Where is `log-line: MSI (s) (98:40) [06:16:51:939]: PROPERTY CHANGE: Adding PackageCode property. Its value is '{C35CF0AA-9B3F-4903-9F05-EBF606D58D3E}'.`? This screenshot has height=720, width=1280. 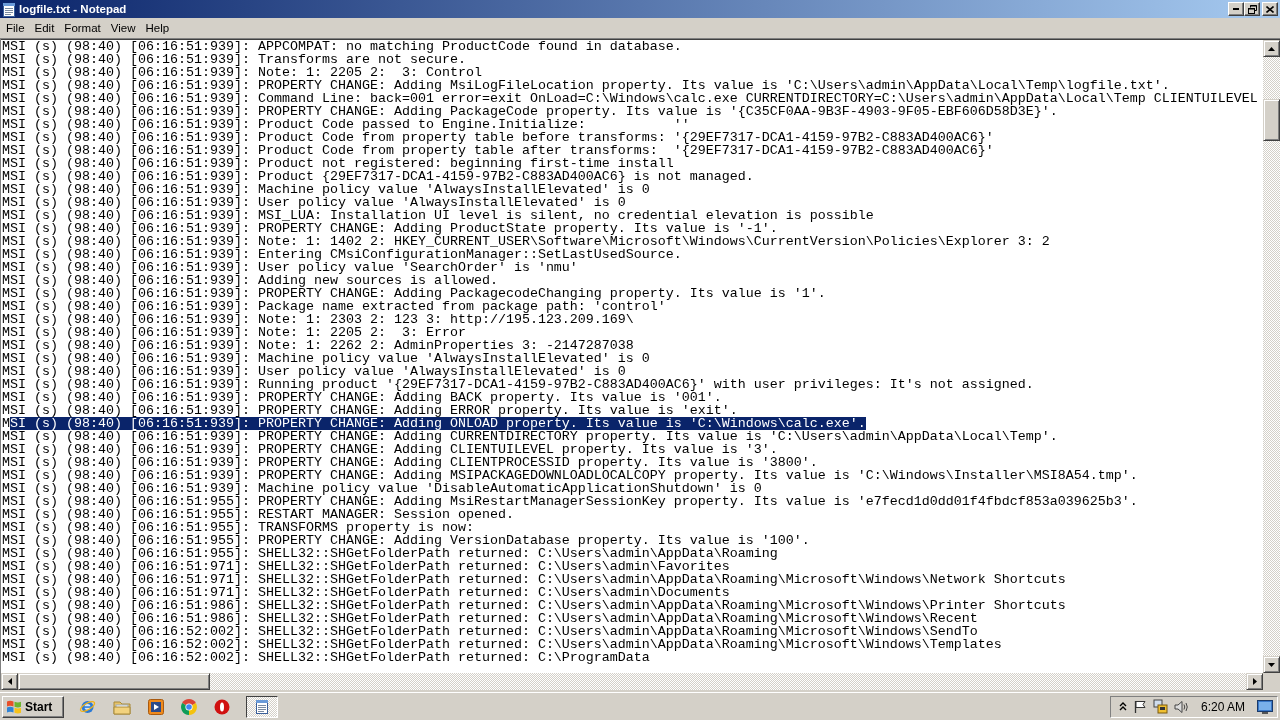
log-line: MSI (s) (98:40) [06:16:51:939]: PROPERTY CHANGE: Adding PackageCode property. Its value is '{C35CF0AA-9B3F-4903-9F05-EBF606D58D3E}'. is located at coordinates (530, 111).